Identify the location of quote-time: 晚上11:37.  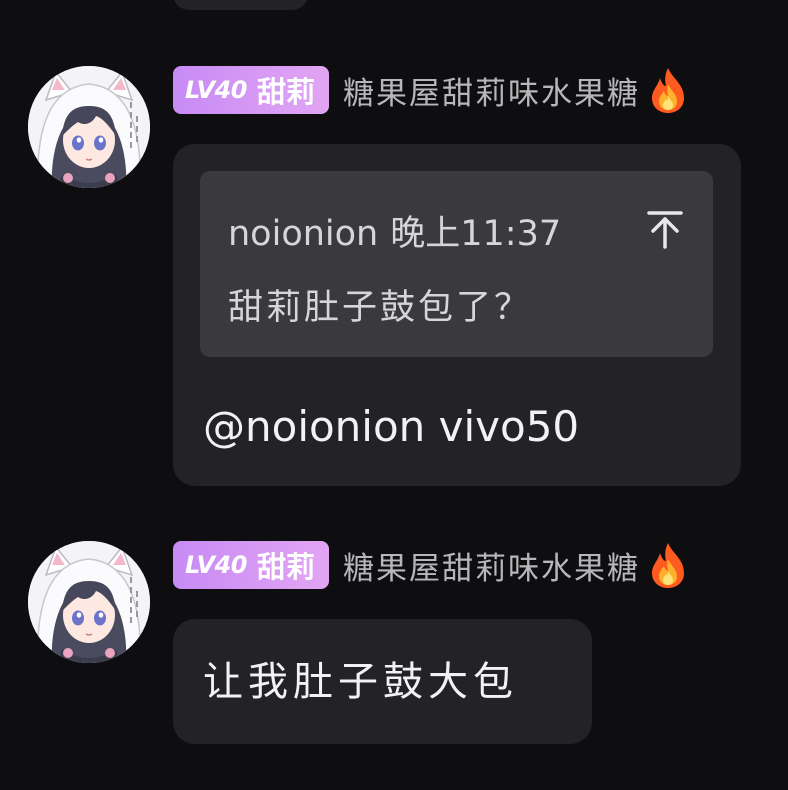
(476, 234).